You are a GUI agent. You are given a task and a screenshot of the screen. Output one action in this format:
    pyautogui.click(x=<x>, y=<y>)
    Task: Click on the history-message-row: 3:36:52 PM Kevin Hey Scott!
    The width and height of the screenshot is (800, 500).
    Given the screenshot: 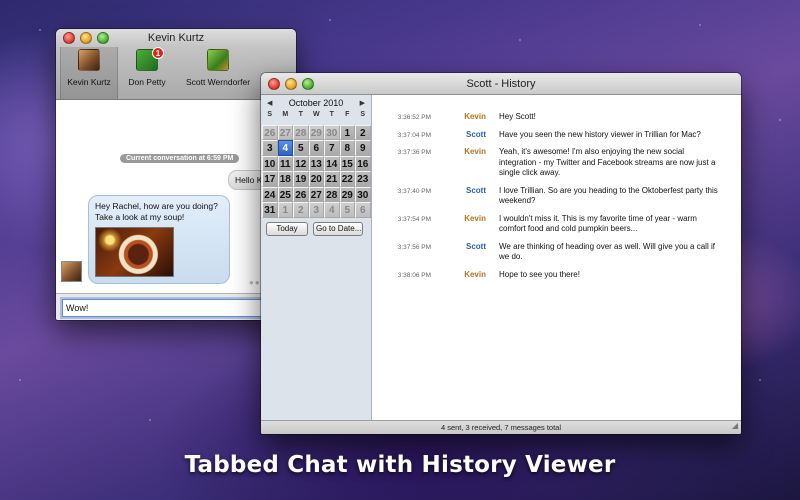 What is the action you would take?
    pyautogui.click(x=556, y=117)
    